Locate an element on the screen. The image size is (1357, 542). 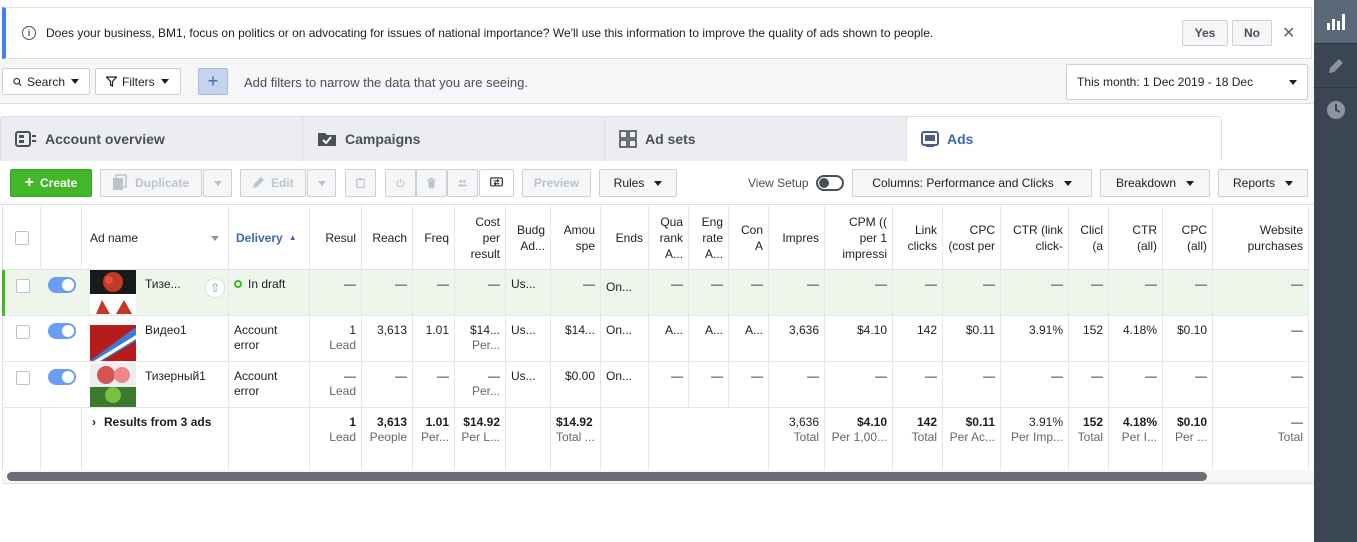
header-cost-per-result: Cost per result is located at coordinates (480, 238).